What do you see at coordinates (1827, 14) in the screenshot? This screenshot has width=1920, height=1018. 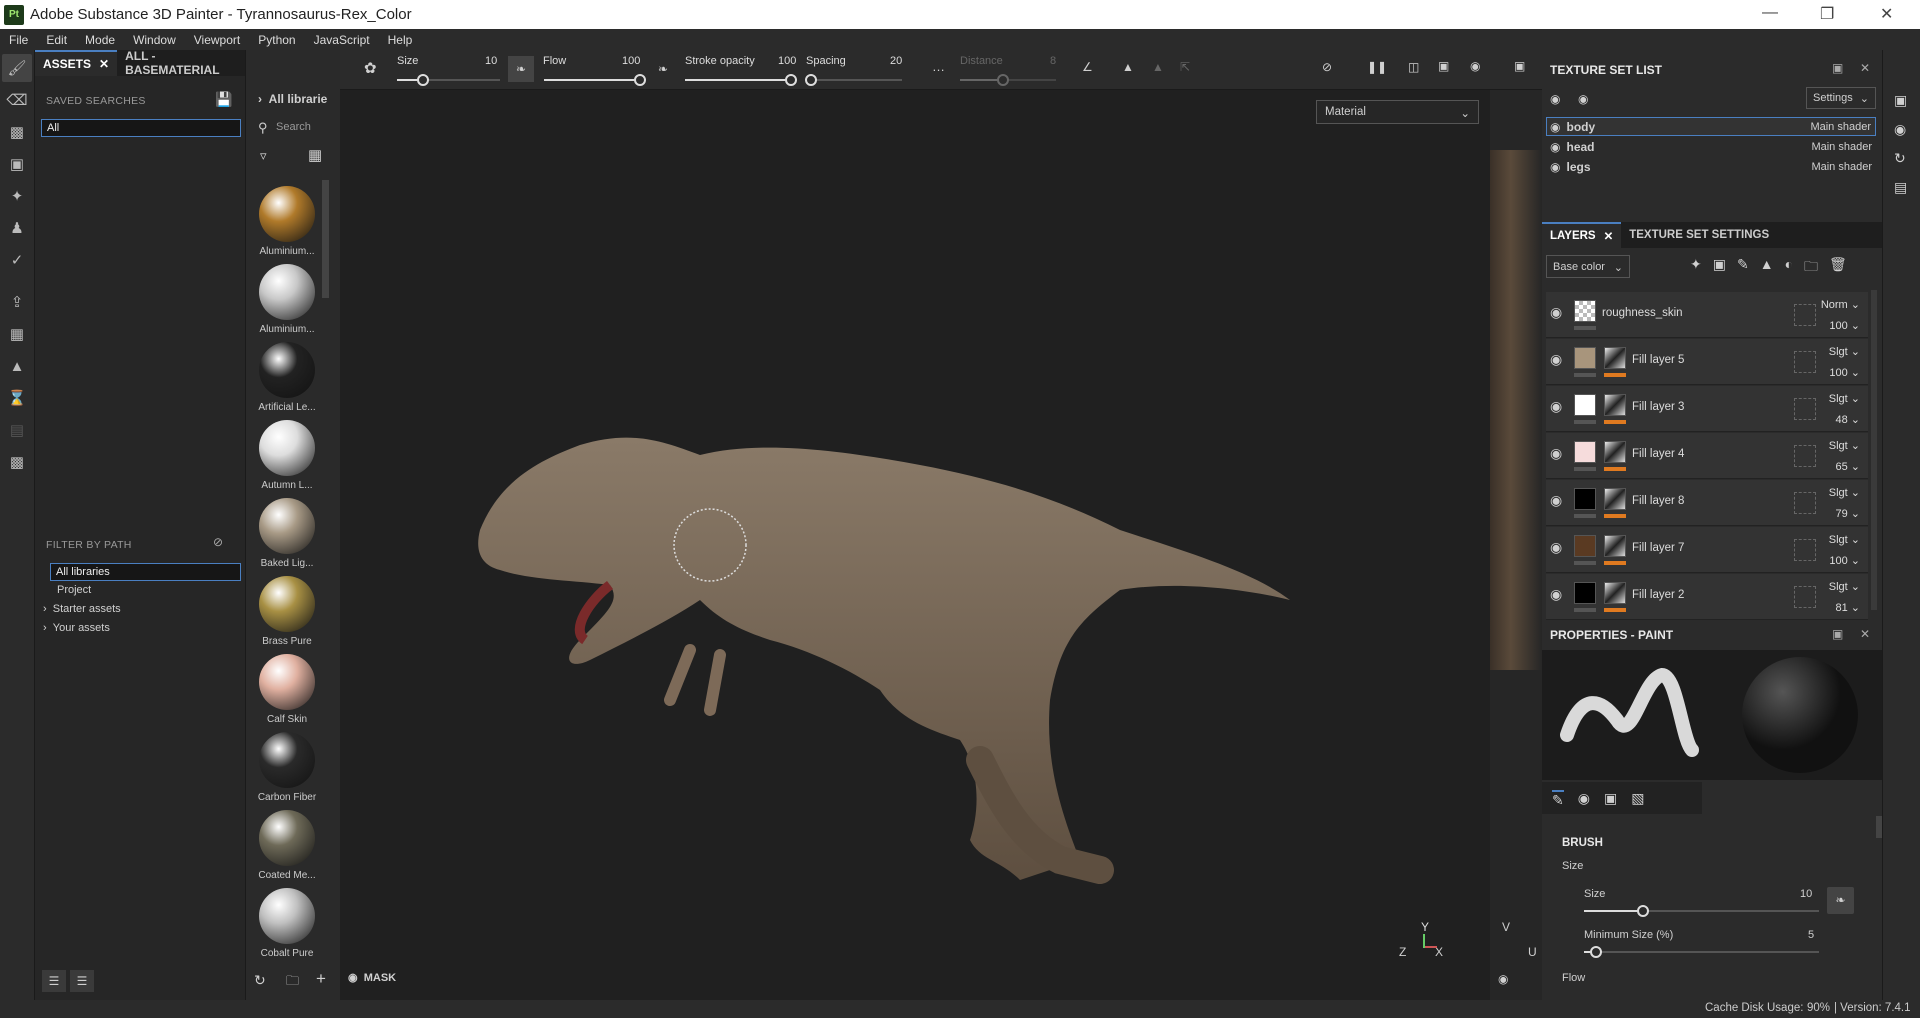 I see `maximize-button: ❐` at bounding box center [1827, 14].